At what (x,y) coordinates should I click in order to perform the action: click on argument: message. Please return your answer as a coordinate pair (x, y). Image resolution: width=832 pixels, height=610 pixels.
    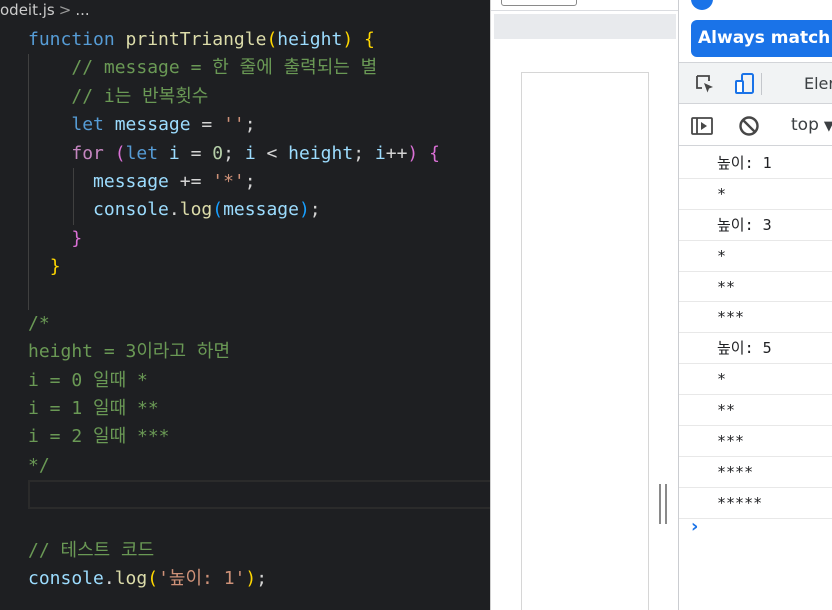
    Looking at the image, I should click on (261, 210).